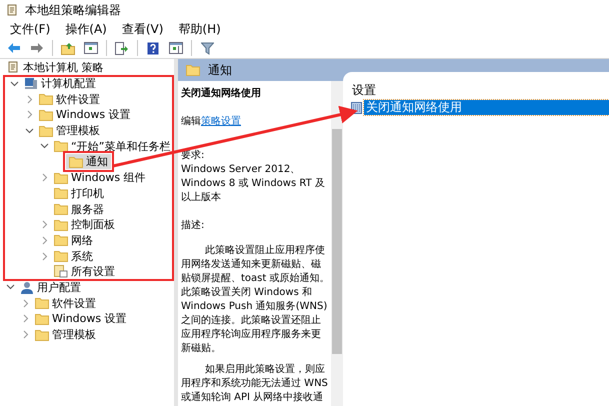 The width and height of the screenshot is (609, 406). Describe the element at coordinates (255, 384) in the screenshot. I see `description-paragraph: 如果启用此策略设置，则应用程序和系统功能无法通过 WNS 或通知轮询 API 从网络中接收通` at that location.